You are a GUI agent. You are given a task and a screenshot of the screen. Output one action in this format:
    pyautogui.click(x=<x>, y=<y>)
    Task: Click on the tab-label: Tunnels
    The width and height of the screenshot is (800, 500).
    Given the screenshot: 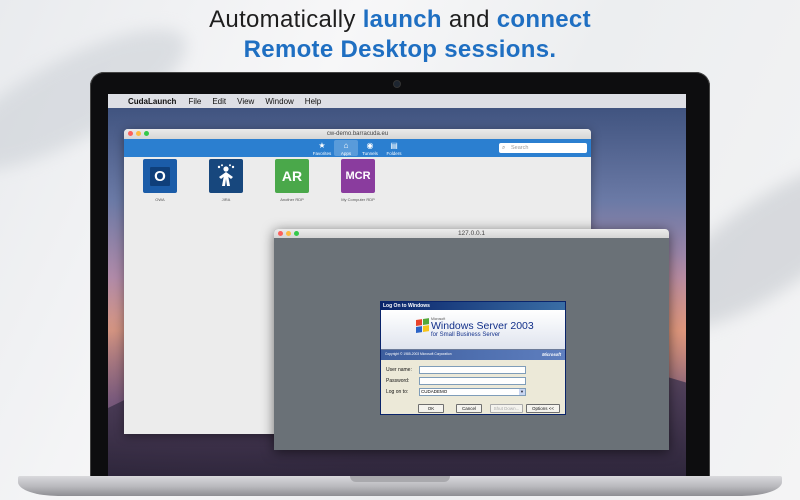 What is the action you would take?
    pyautogui.click(x=370, y=153)
    